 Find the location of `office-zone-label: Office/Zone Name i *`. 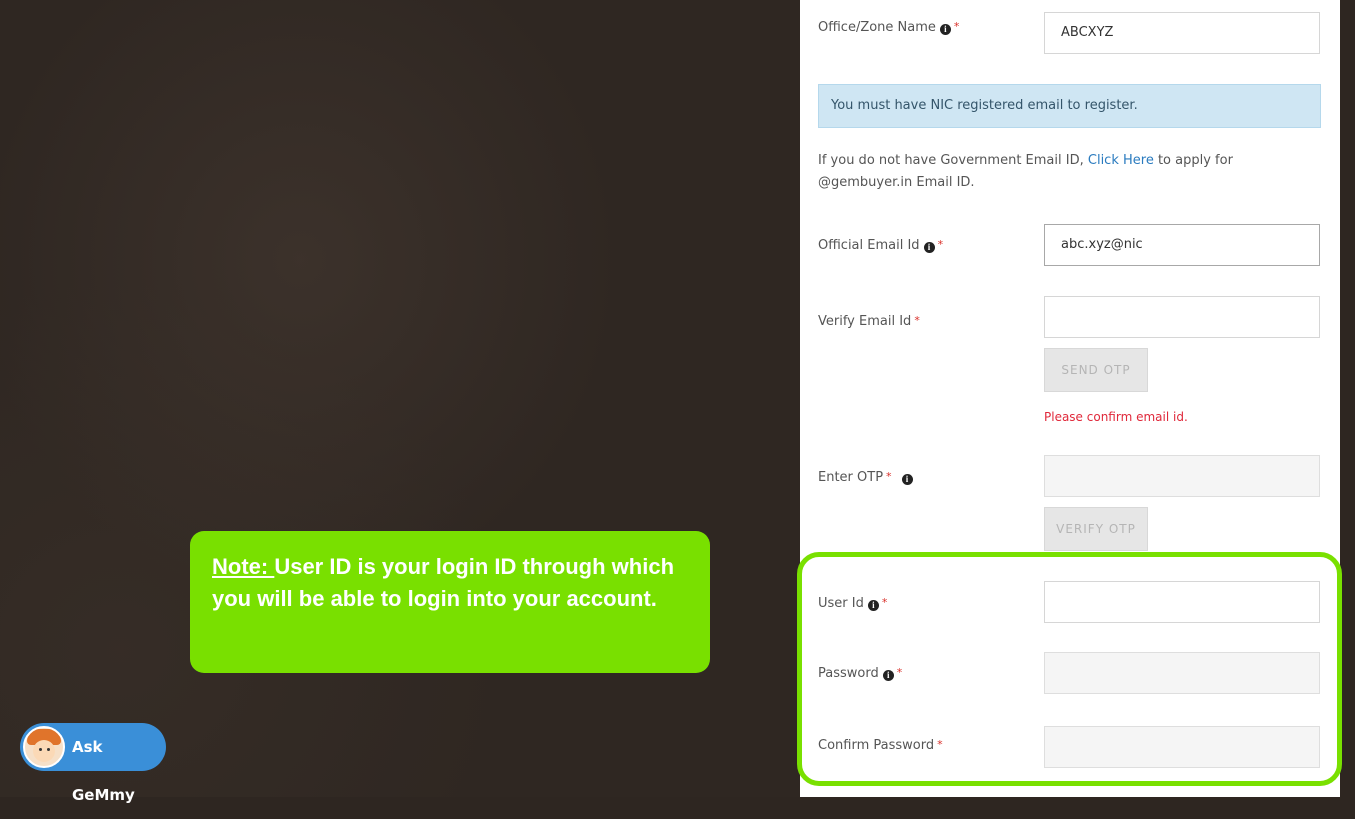

office-zone-label: Office/Zone Name i * is located at coordinates (888, 27).